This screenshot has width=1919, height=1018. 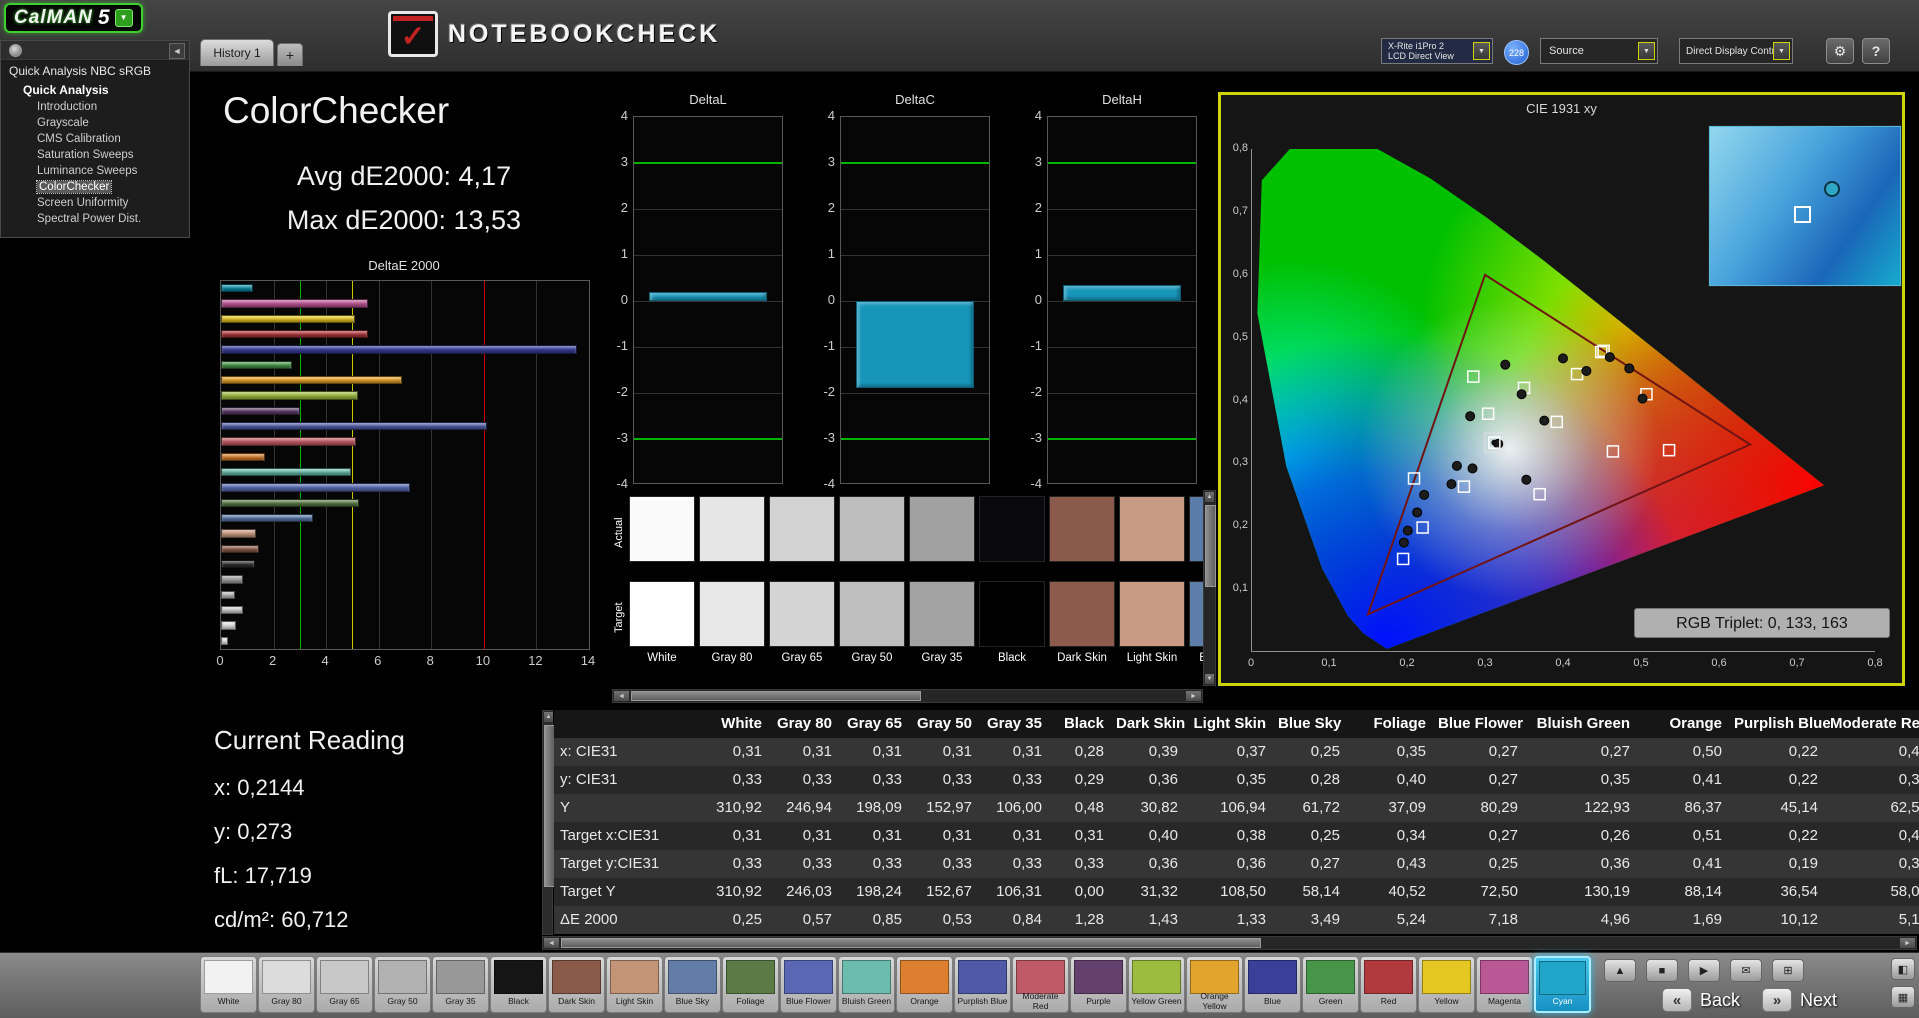 What do you see at coordinates (1818, 1000) in the screenshot?
I see `next-label: Next` at bounding box center [1818, 1000].